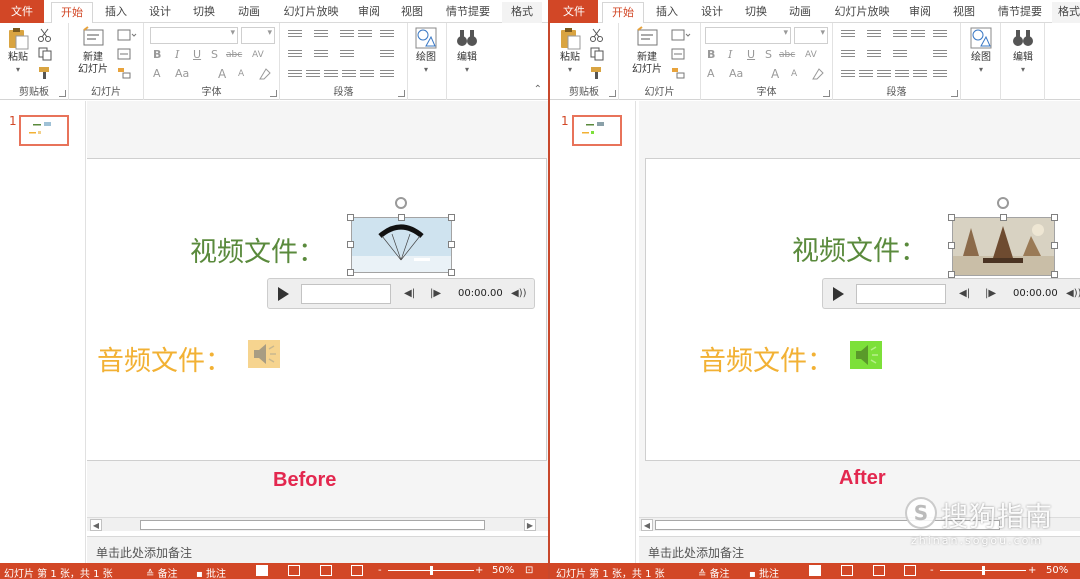  What do you see at coordinates (866, 355) in the screenshot?
I see `speaker-icon` at bounding box center [866, 355].